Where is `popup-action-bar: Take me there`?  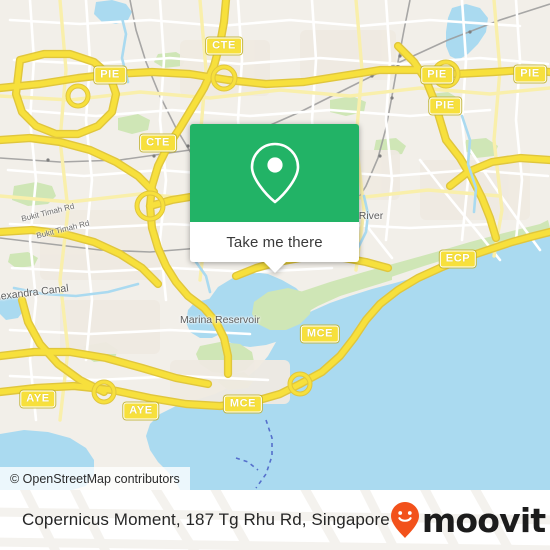 popup-action-bar: Take me there is located at coordinates (274, 242).